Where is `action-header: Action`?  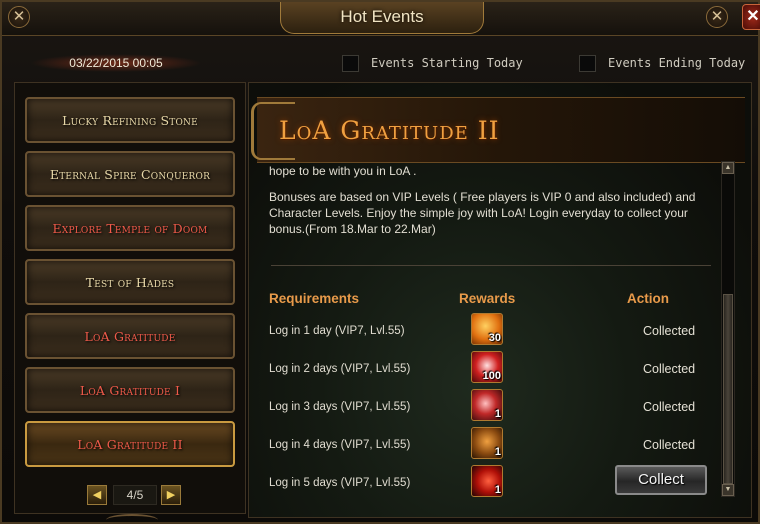
action-header: Action is located at coordinates (648, 298).